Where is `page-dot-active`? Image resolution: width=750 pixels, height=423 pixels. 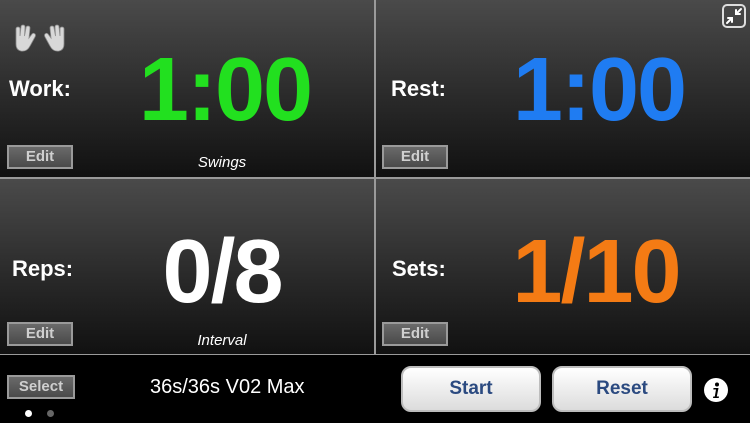
page-dot-active is located at coordinates (28, 413).